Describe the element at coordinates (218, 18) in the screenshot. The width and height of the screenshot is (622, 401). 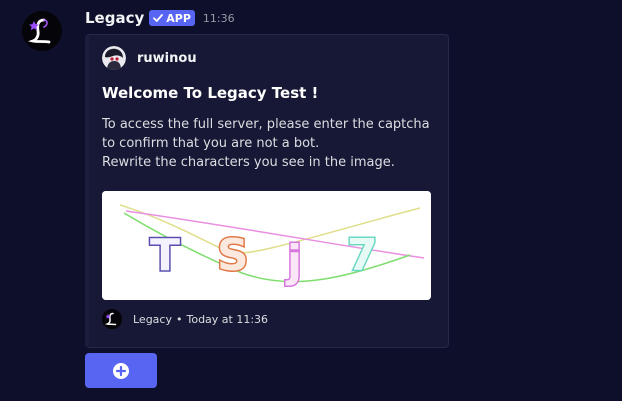
I see `message-timestamp: 11:36` at that location.